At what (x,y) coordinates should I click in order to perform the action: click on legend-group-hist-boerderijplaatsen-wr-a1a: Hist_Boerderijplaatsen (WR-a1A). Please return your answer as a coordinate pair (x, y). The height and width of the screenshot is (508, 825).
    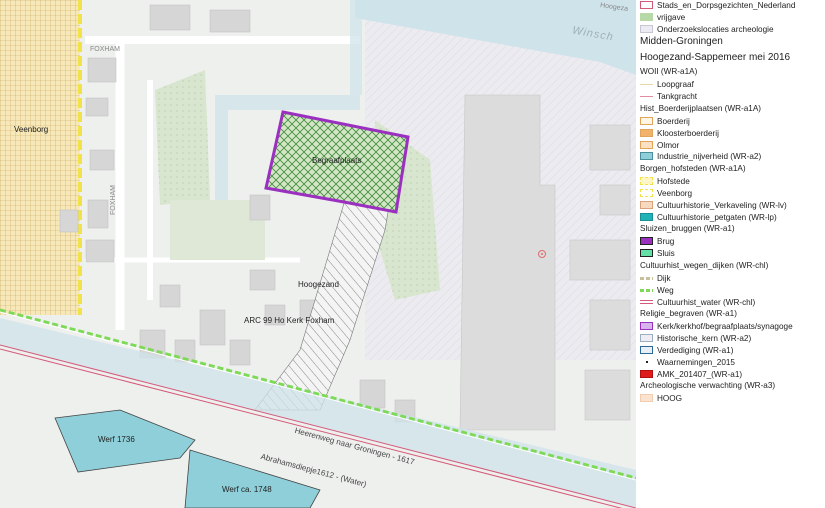
    Looking at the image, I should click on (701, 108).